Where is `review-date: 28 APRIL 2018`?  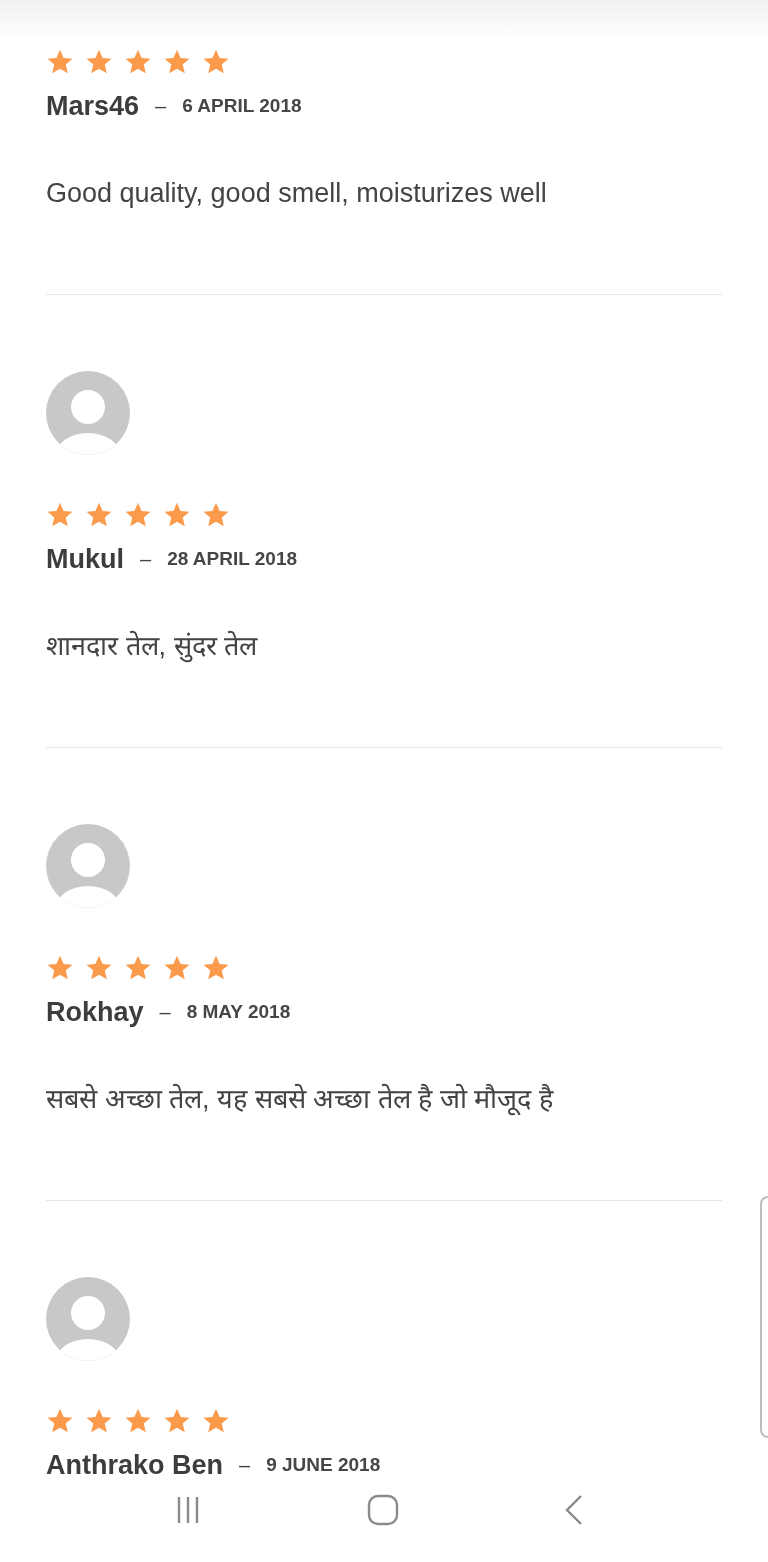
review-date: 28 APRIL 2018 is located at coordinates (232, 559).